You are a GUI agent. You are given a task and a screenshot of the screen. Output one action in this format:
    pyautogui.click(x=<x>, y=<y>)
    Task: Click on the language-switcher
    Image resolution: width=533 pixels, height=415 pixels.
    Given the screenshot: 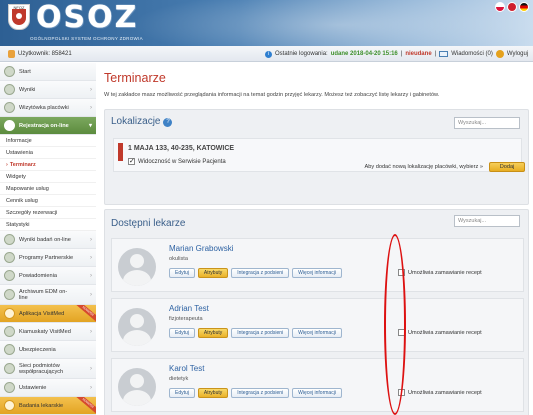 What is the action you would take?
    pyautogui.click(x=512, y=7)
    